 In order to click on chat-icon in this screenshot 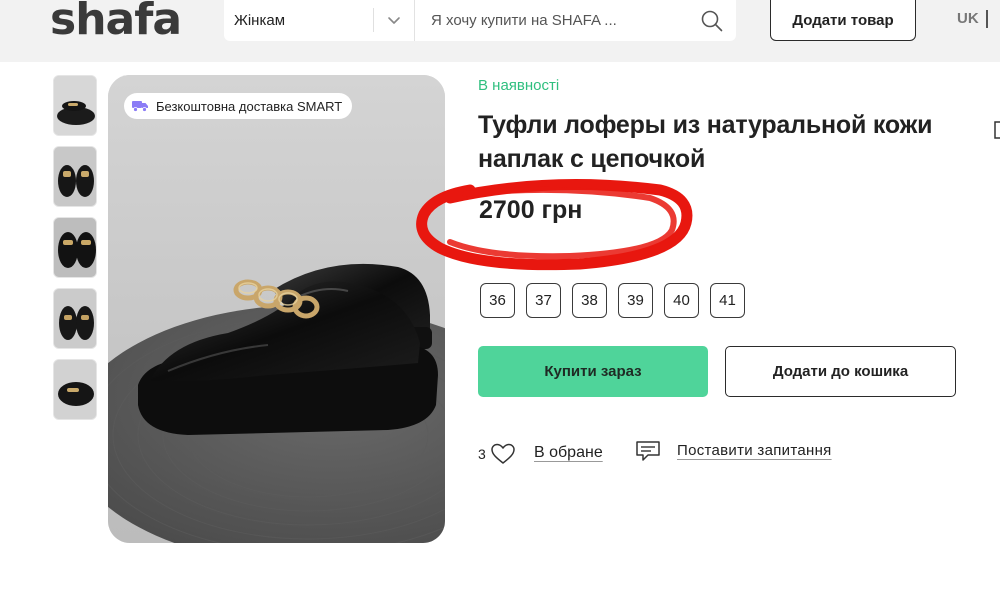, I will do `click(648, 451)`.